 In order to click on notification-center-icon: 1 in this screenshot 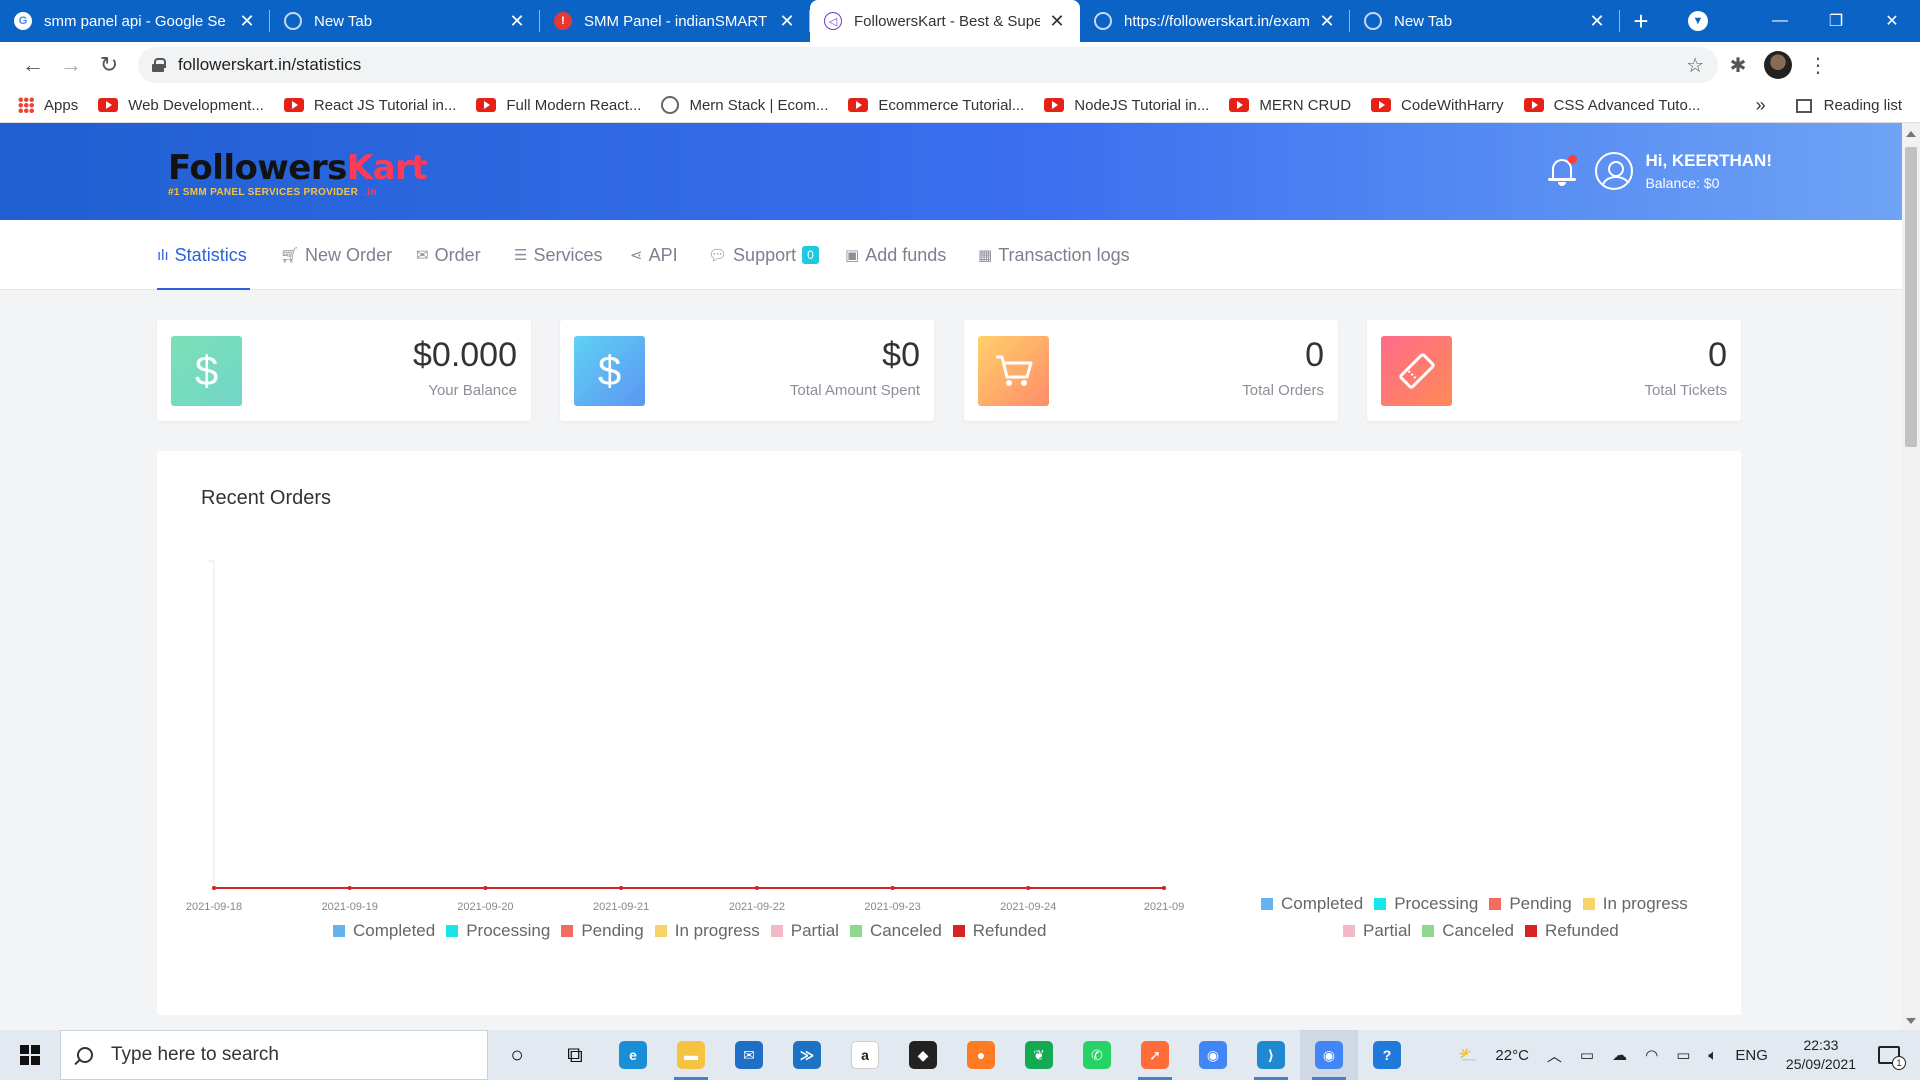, I will do `click(1892, 1058)`.